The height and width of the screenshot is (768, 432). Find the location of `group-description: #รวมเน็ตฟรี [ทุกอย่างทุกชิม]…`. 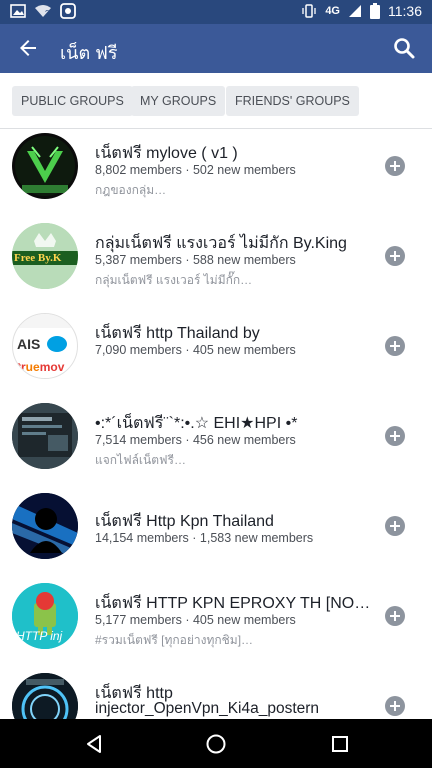

group-description: #รวมเน็ตฟรี [ทุกอย่างทุกชิม]… is located at coordinates (174, 640).